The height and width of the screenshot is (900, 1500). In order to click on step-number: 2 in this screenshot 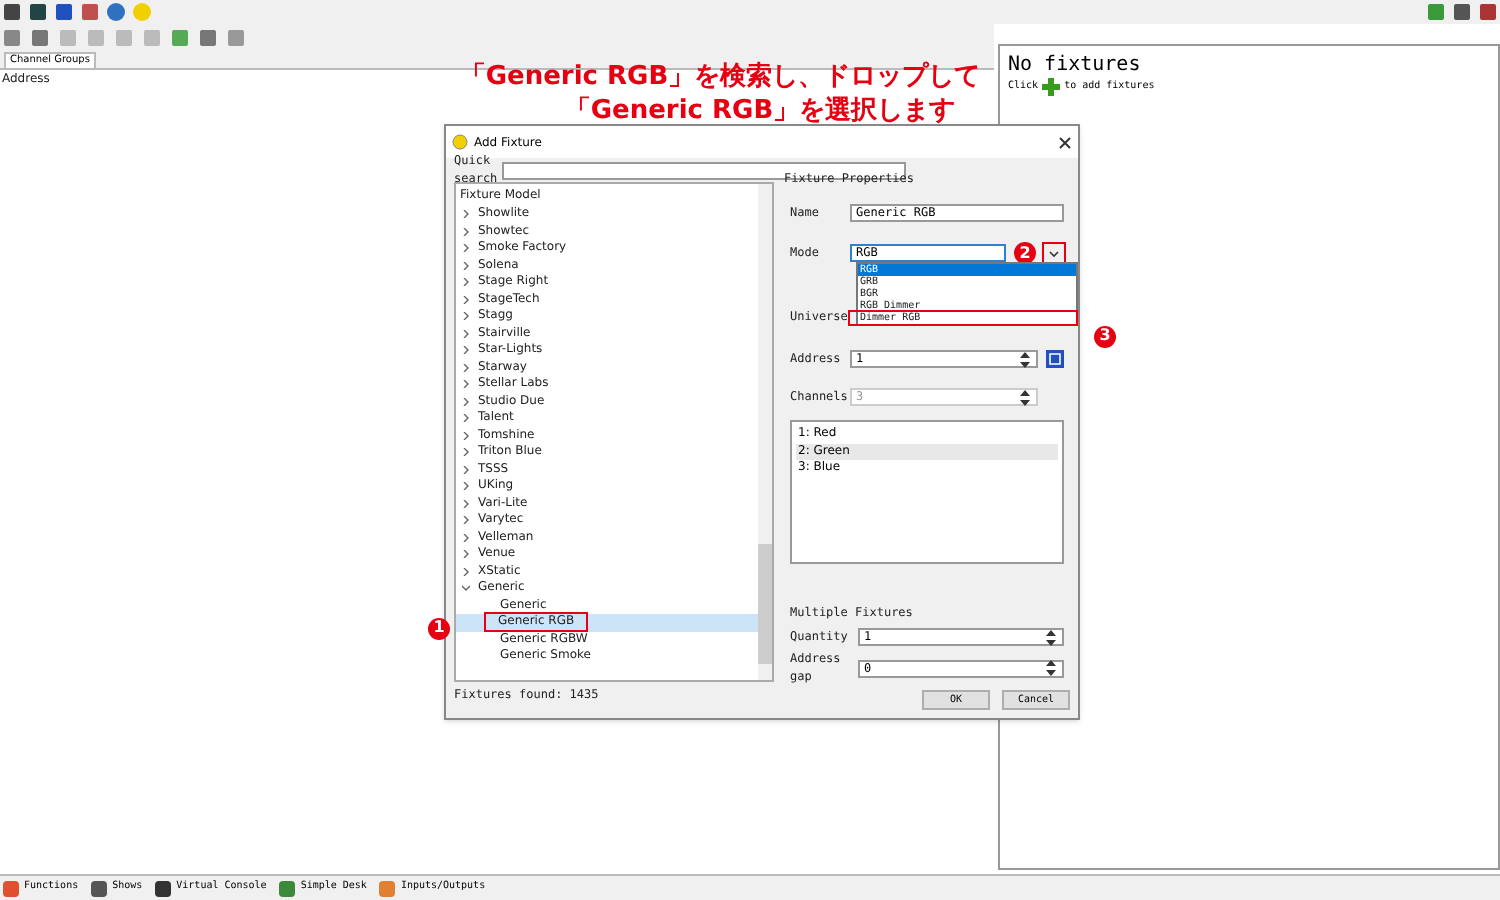, I will do `click(1025, 253)`.